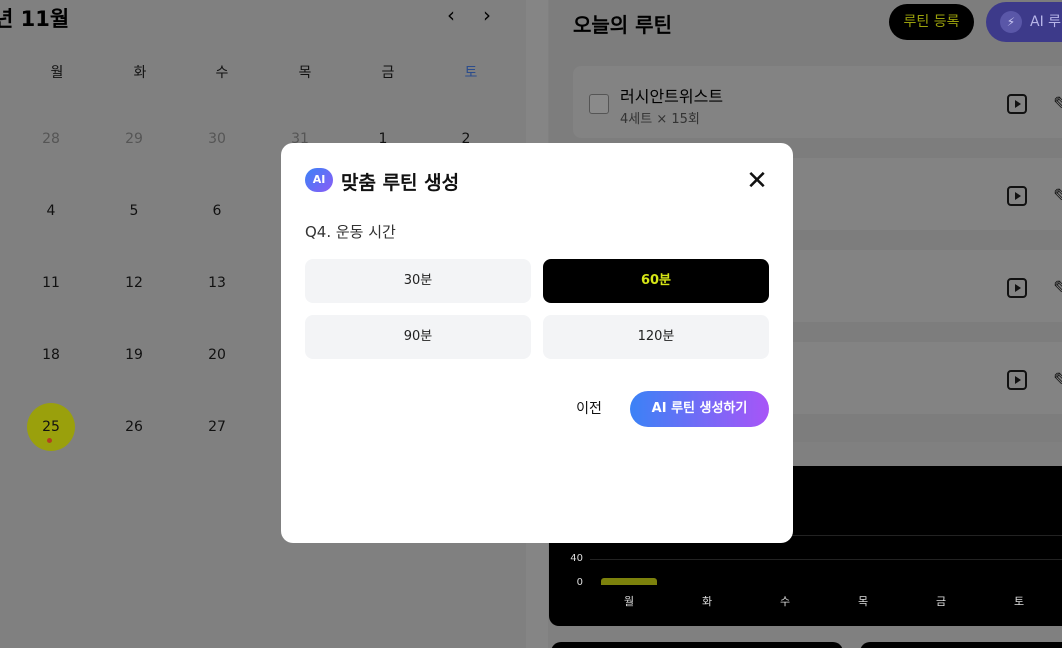 The image size is (1062, 648). I want to click on ai-badge: AI, so click(319, 180).